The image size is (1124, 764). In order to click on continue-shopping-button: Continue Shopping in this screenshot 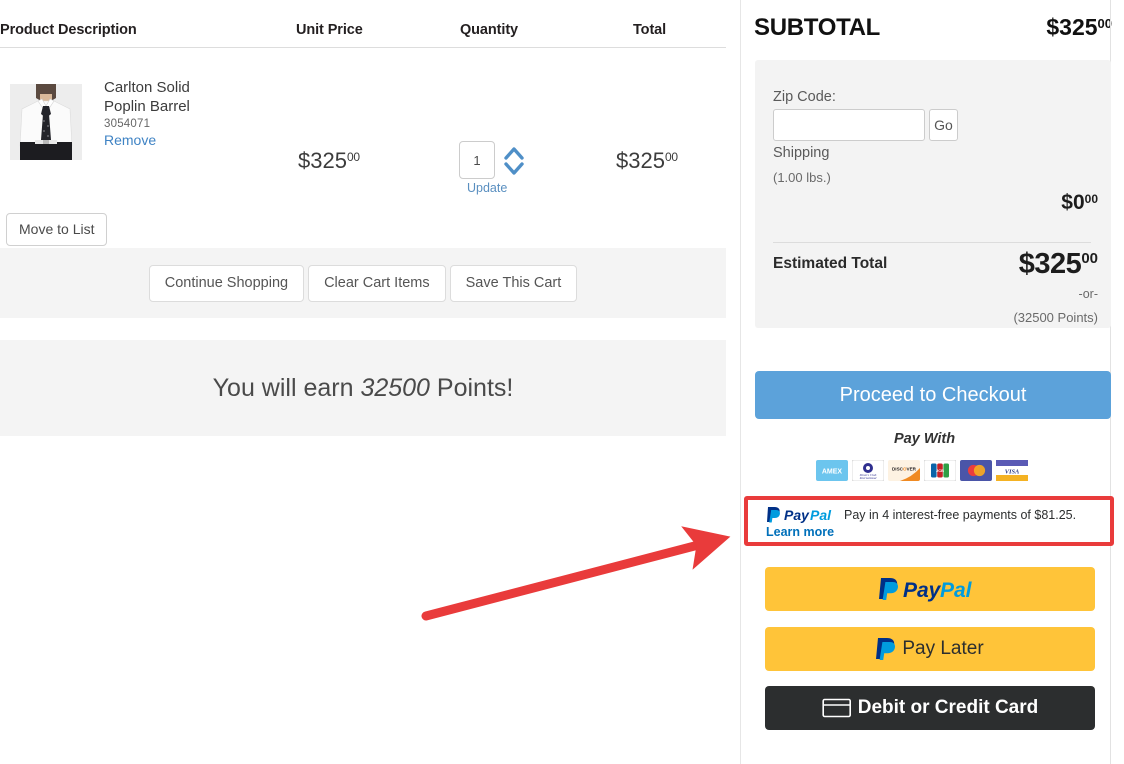, I will do `click(226, 283)`.